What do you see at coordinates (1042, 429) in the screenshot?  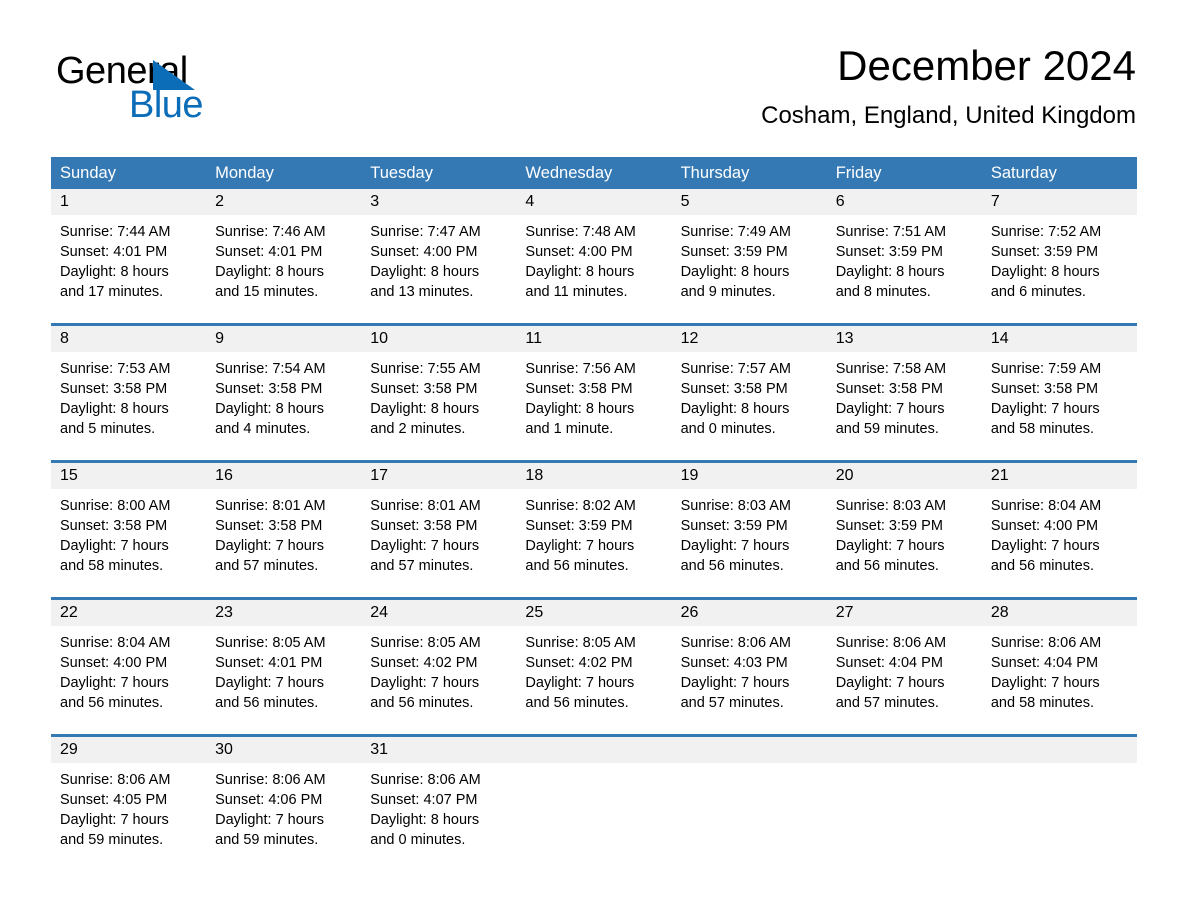 I see `daylight-text-line2: and 58 minutes.` at bounding box center [1042, 429].